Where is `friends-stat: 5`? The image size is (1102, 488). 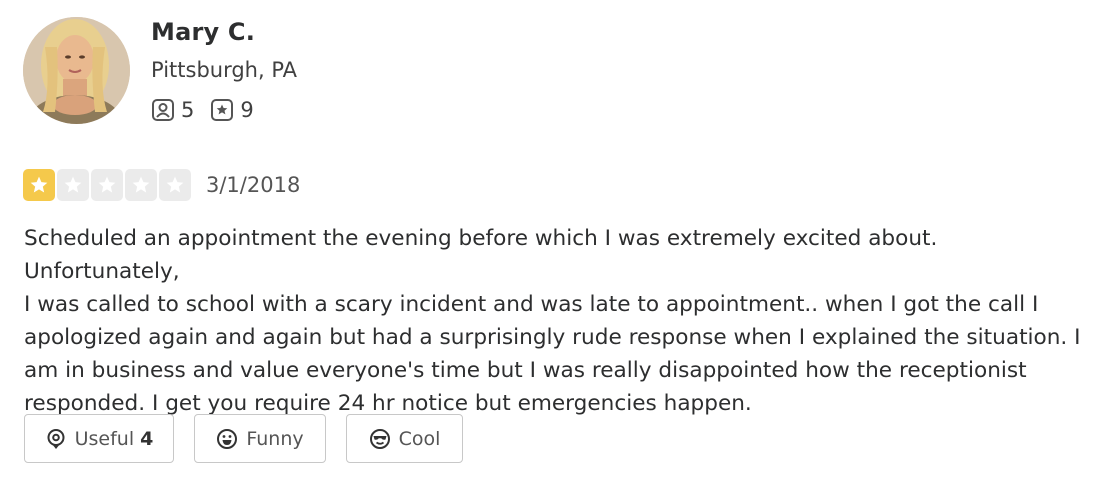 friends-stat: 5 is located at coordinates (172, 110).